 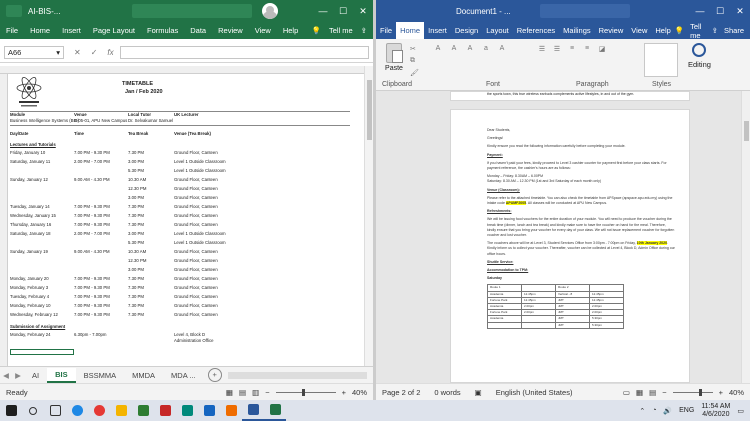 I want to click on sheet-tab-bssmma: BSSMMA, so click(x=100, y=375).